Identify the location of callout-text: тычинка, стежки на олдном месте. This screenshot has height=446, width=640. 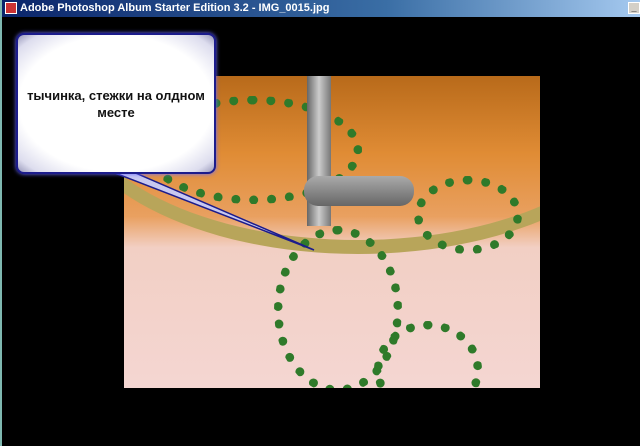
(116, 103).